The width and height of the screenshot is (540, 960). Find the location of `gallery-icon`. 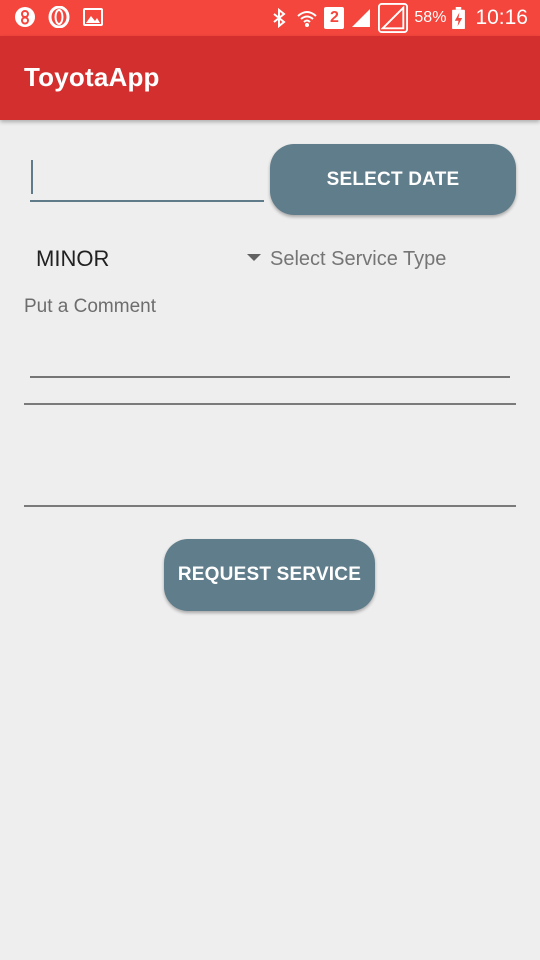

gallery-icon is located at coordinates (93, 17).